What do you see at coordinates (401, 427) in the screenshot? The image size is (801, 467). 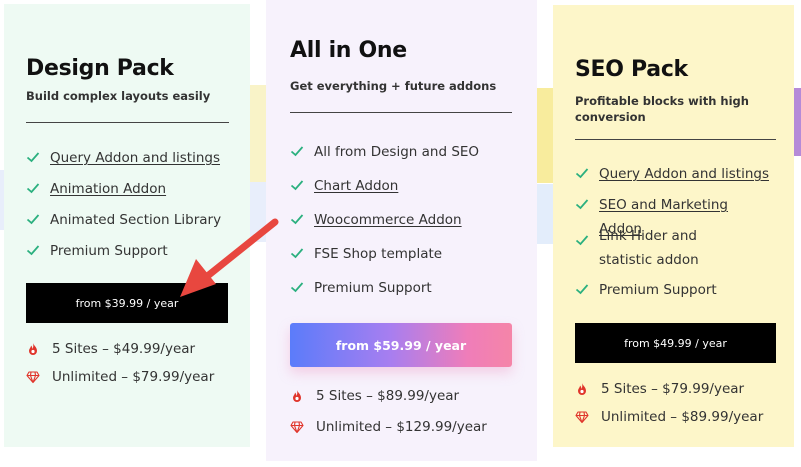 I see `tier-text: Unlimited – $129.99/year` at bounding box center [401, 427].